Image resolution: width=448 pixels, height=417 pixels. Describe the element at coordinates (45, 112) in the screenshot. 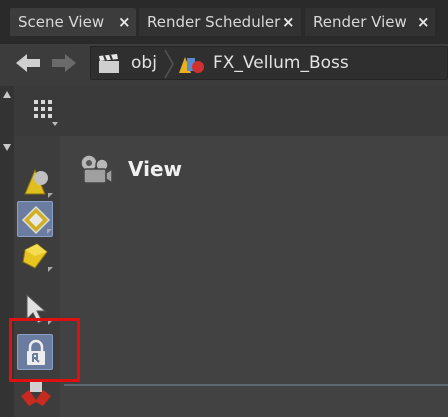

I see `grid-menu-icon` at that location.